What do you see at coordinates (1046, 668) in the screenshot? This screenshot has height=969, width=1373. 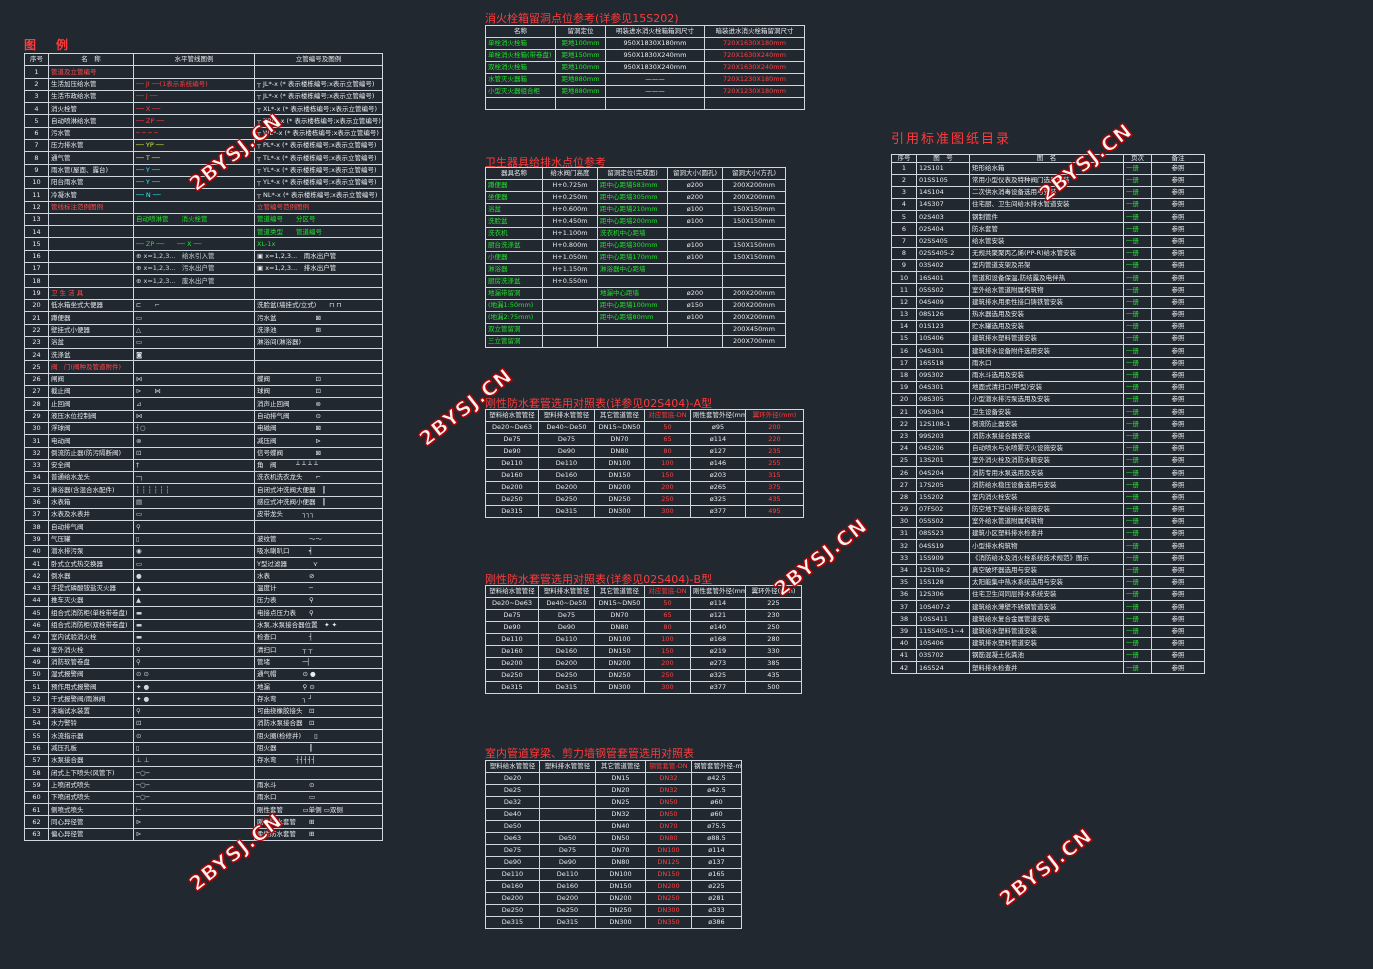 I see `table-cell: 塑料排水检查井` at bounding box center [1046, 668].